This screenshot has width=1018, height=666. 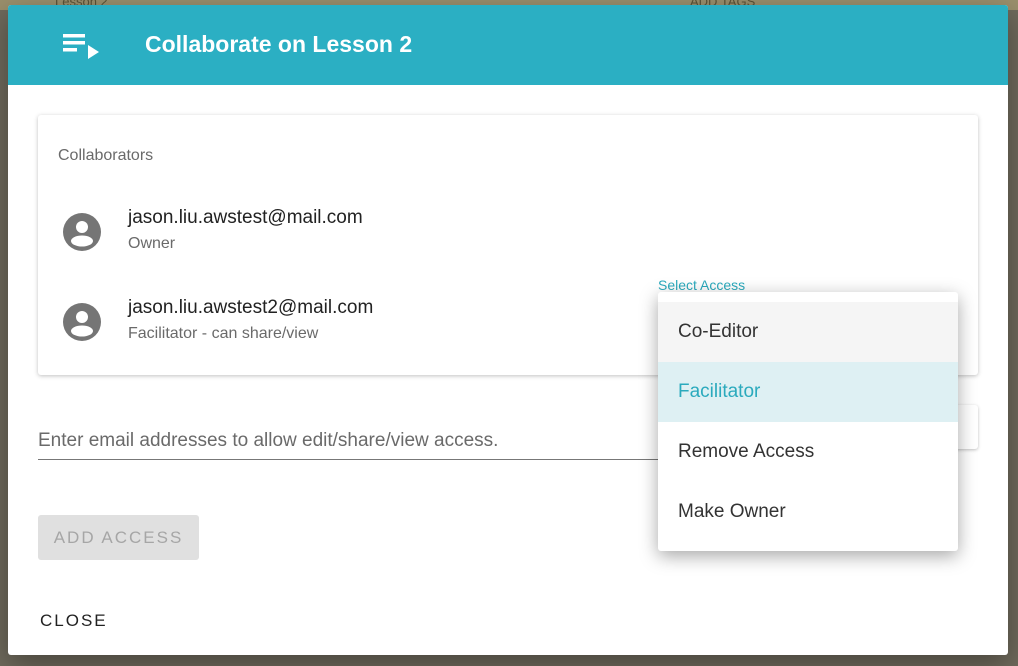 I want to click on playlist-play-icon, so click(x=83, y=47).